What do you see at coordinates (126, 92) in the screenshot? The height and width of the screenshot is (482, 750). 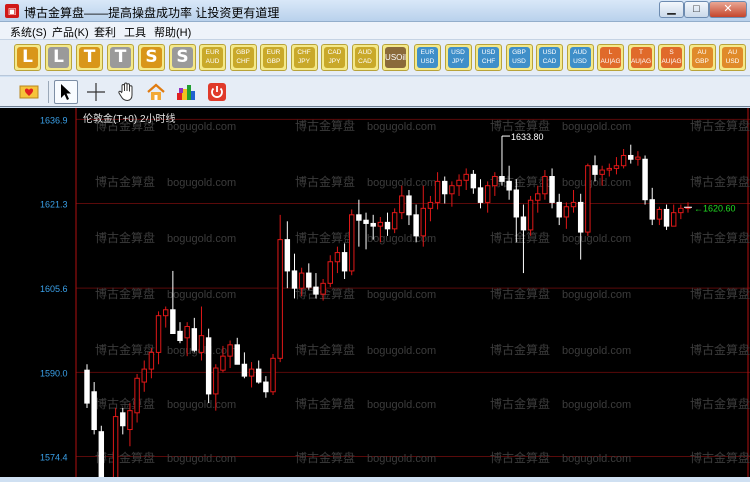 I see `hand-tool-button` at bounding box center [126, 92].